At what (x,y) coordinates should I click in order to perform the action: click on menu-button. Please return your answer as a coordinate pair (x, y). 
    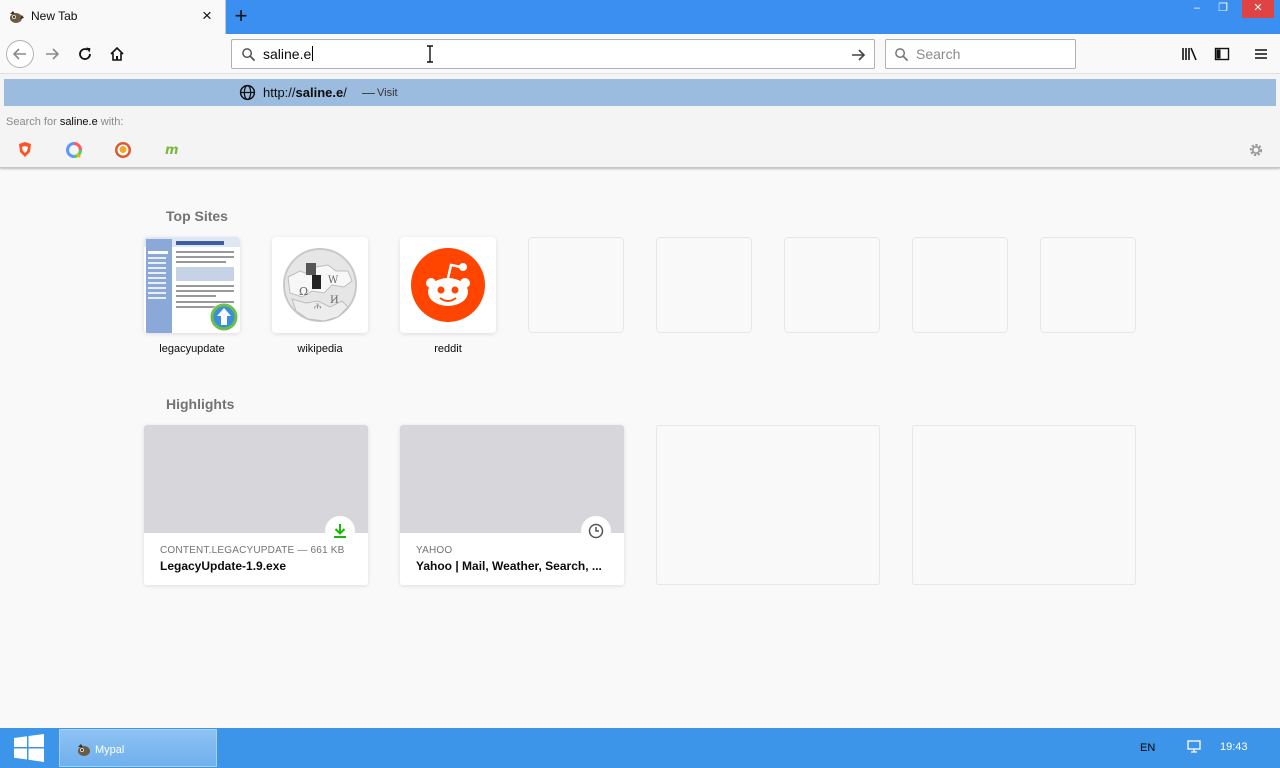
    Looking at the image, I should click on (1261, 54).